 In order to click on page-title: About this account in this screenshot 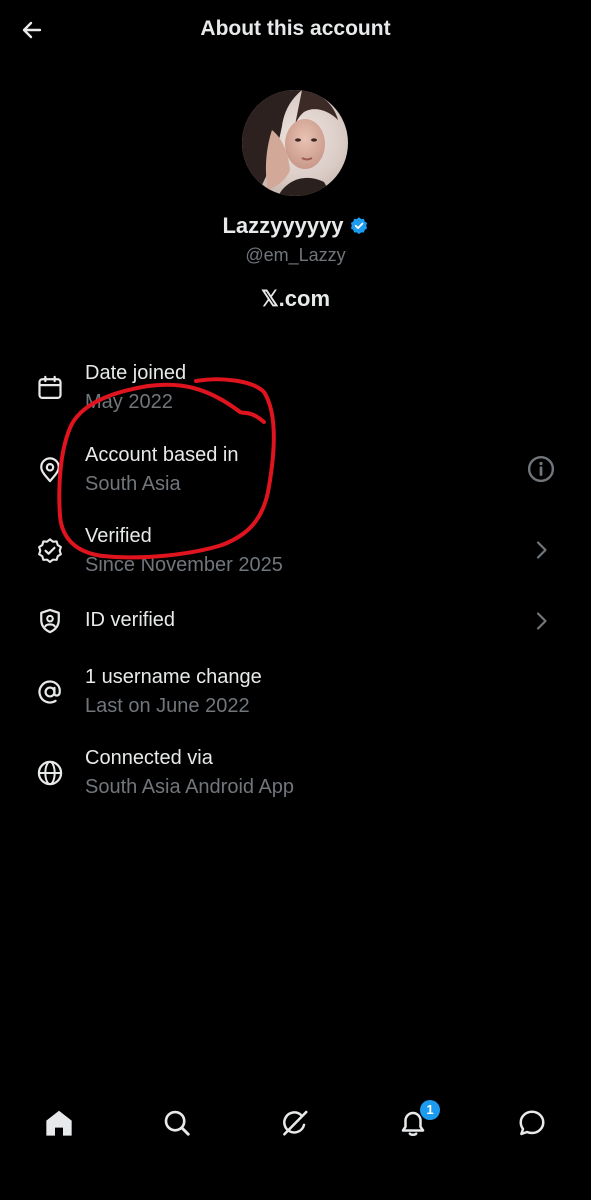, I will do `click(295, 28)`.